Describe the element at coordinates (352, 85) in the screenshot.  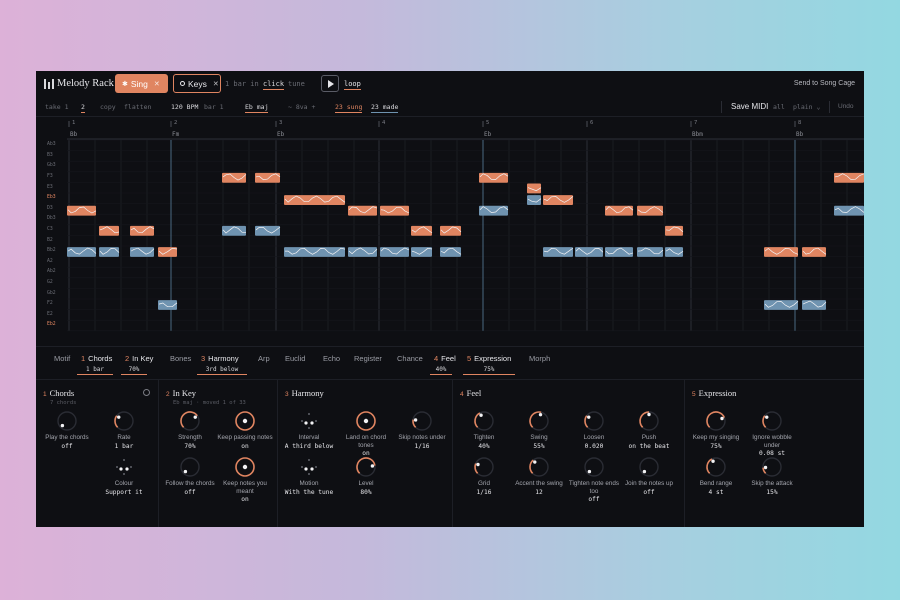
I see `loop-toggle: loop` at that location.